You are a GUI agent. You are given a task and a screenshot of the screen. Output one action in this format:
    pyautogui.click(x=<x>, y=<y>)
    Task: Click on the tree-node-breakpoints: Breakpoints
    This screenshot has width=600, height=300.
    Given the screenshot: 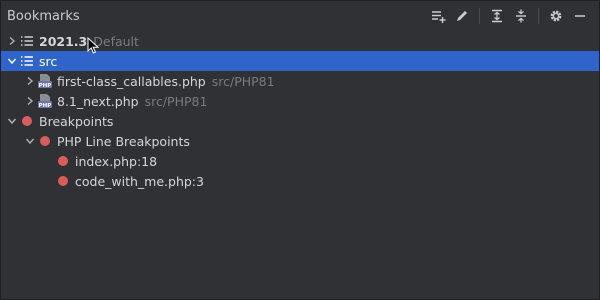 What is the action you would take?
    pyautogui.click(x=300, y=121)
    